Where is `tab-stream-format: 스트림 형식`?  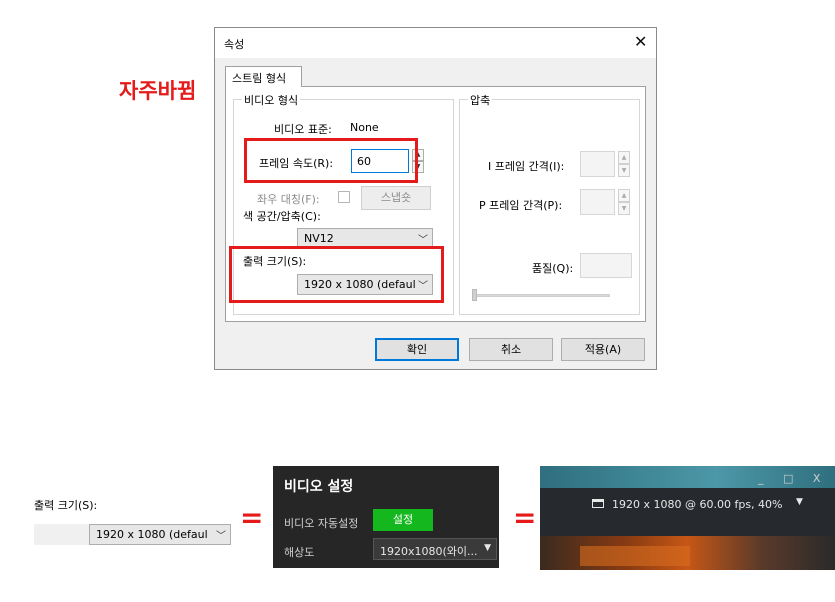
tab-stream-format: 스트림 형식 is located at coordinates (263, 76).